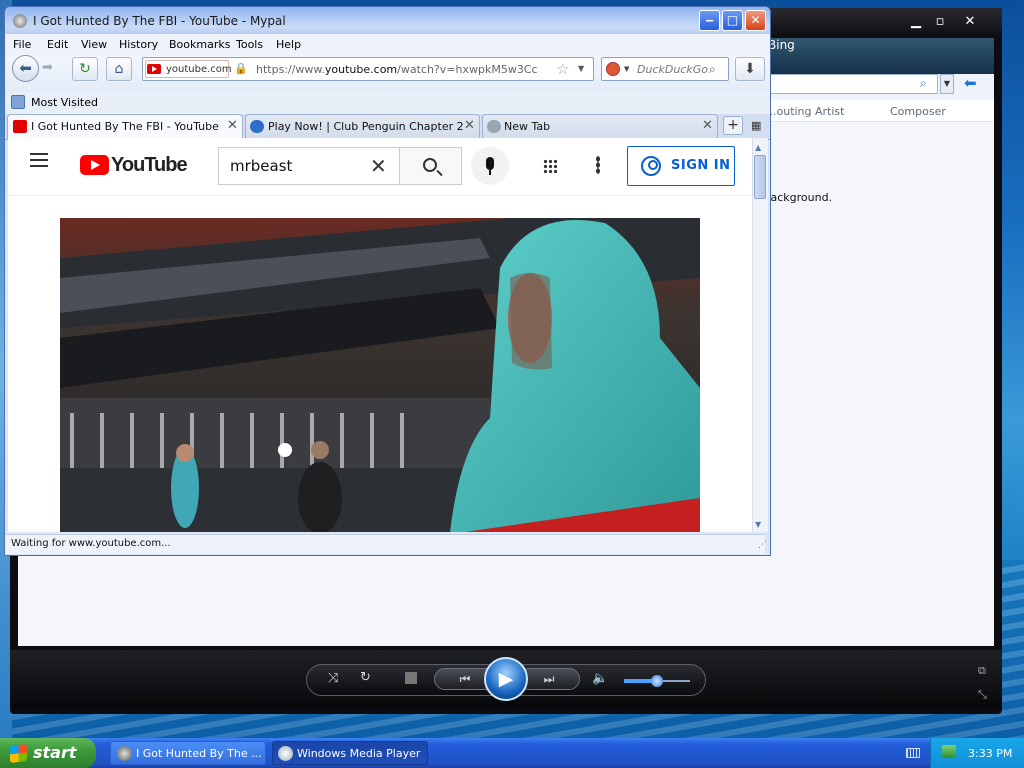 The image size is (1024, 768). What do you see at coordinates (290, 69) in the screenshot?
I see `url-prefix: https://www.` at bounding box center [290, 69].